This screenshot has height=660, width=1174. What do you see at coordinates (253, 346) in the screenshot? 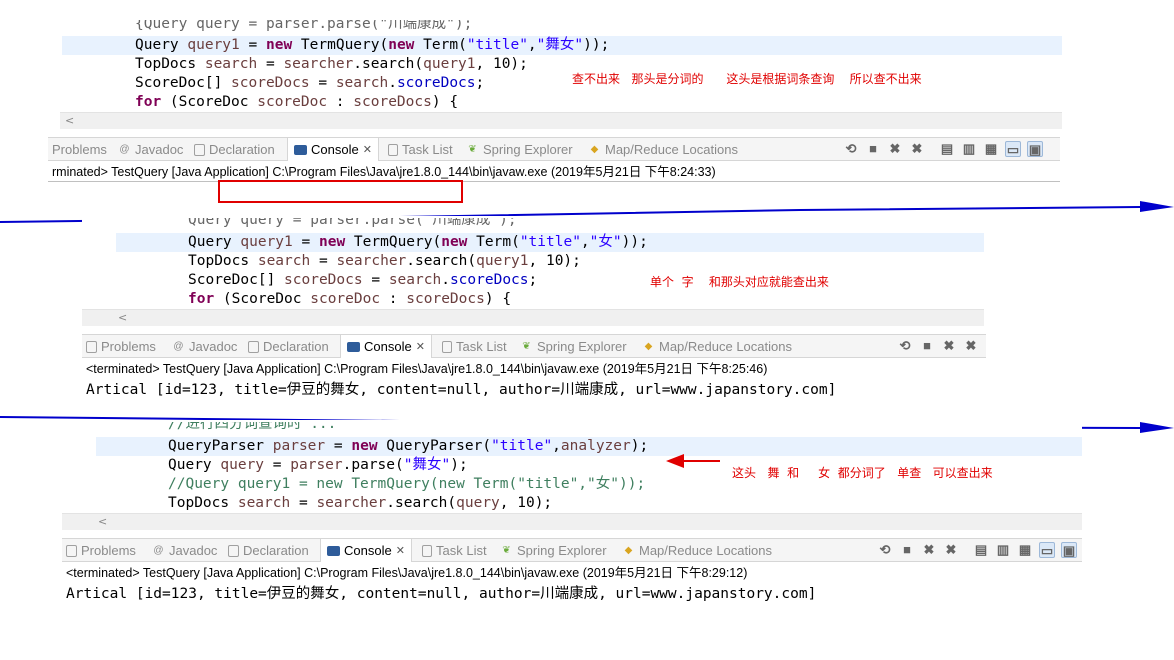
I see `declaration-icon` at bounding box center [253, 346].